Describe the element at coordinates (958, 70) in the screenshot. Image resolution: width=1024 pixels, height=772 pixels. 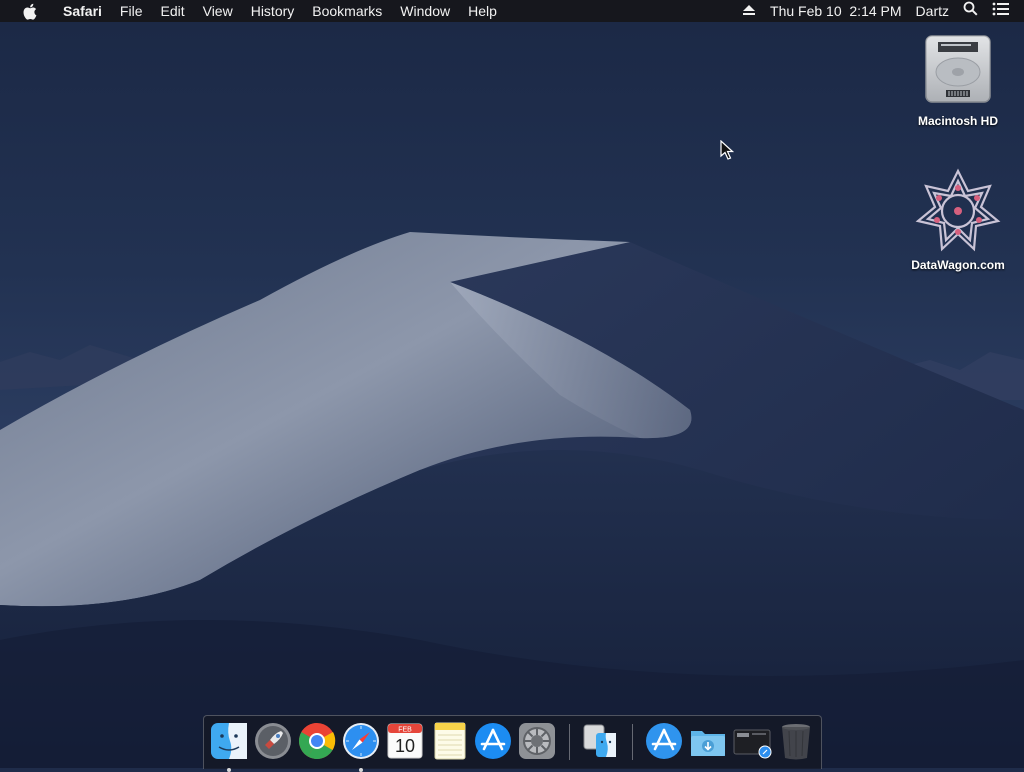
I see `hard-drive-icon` at that location.